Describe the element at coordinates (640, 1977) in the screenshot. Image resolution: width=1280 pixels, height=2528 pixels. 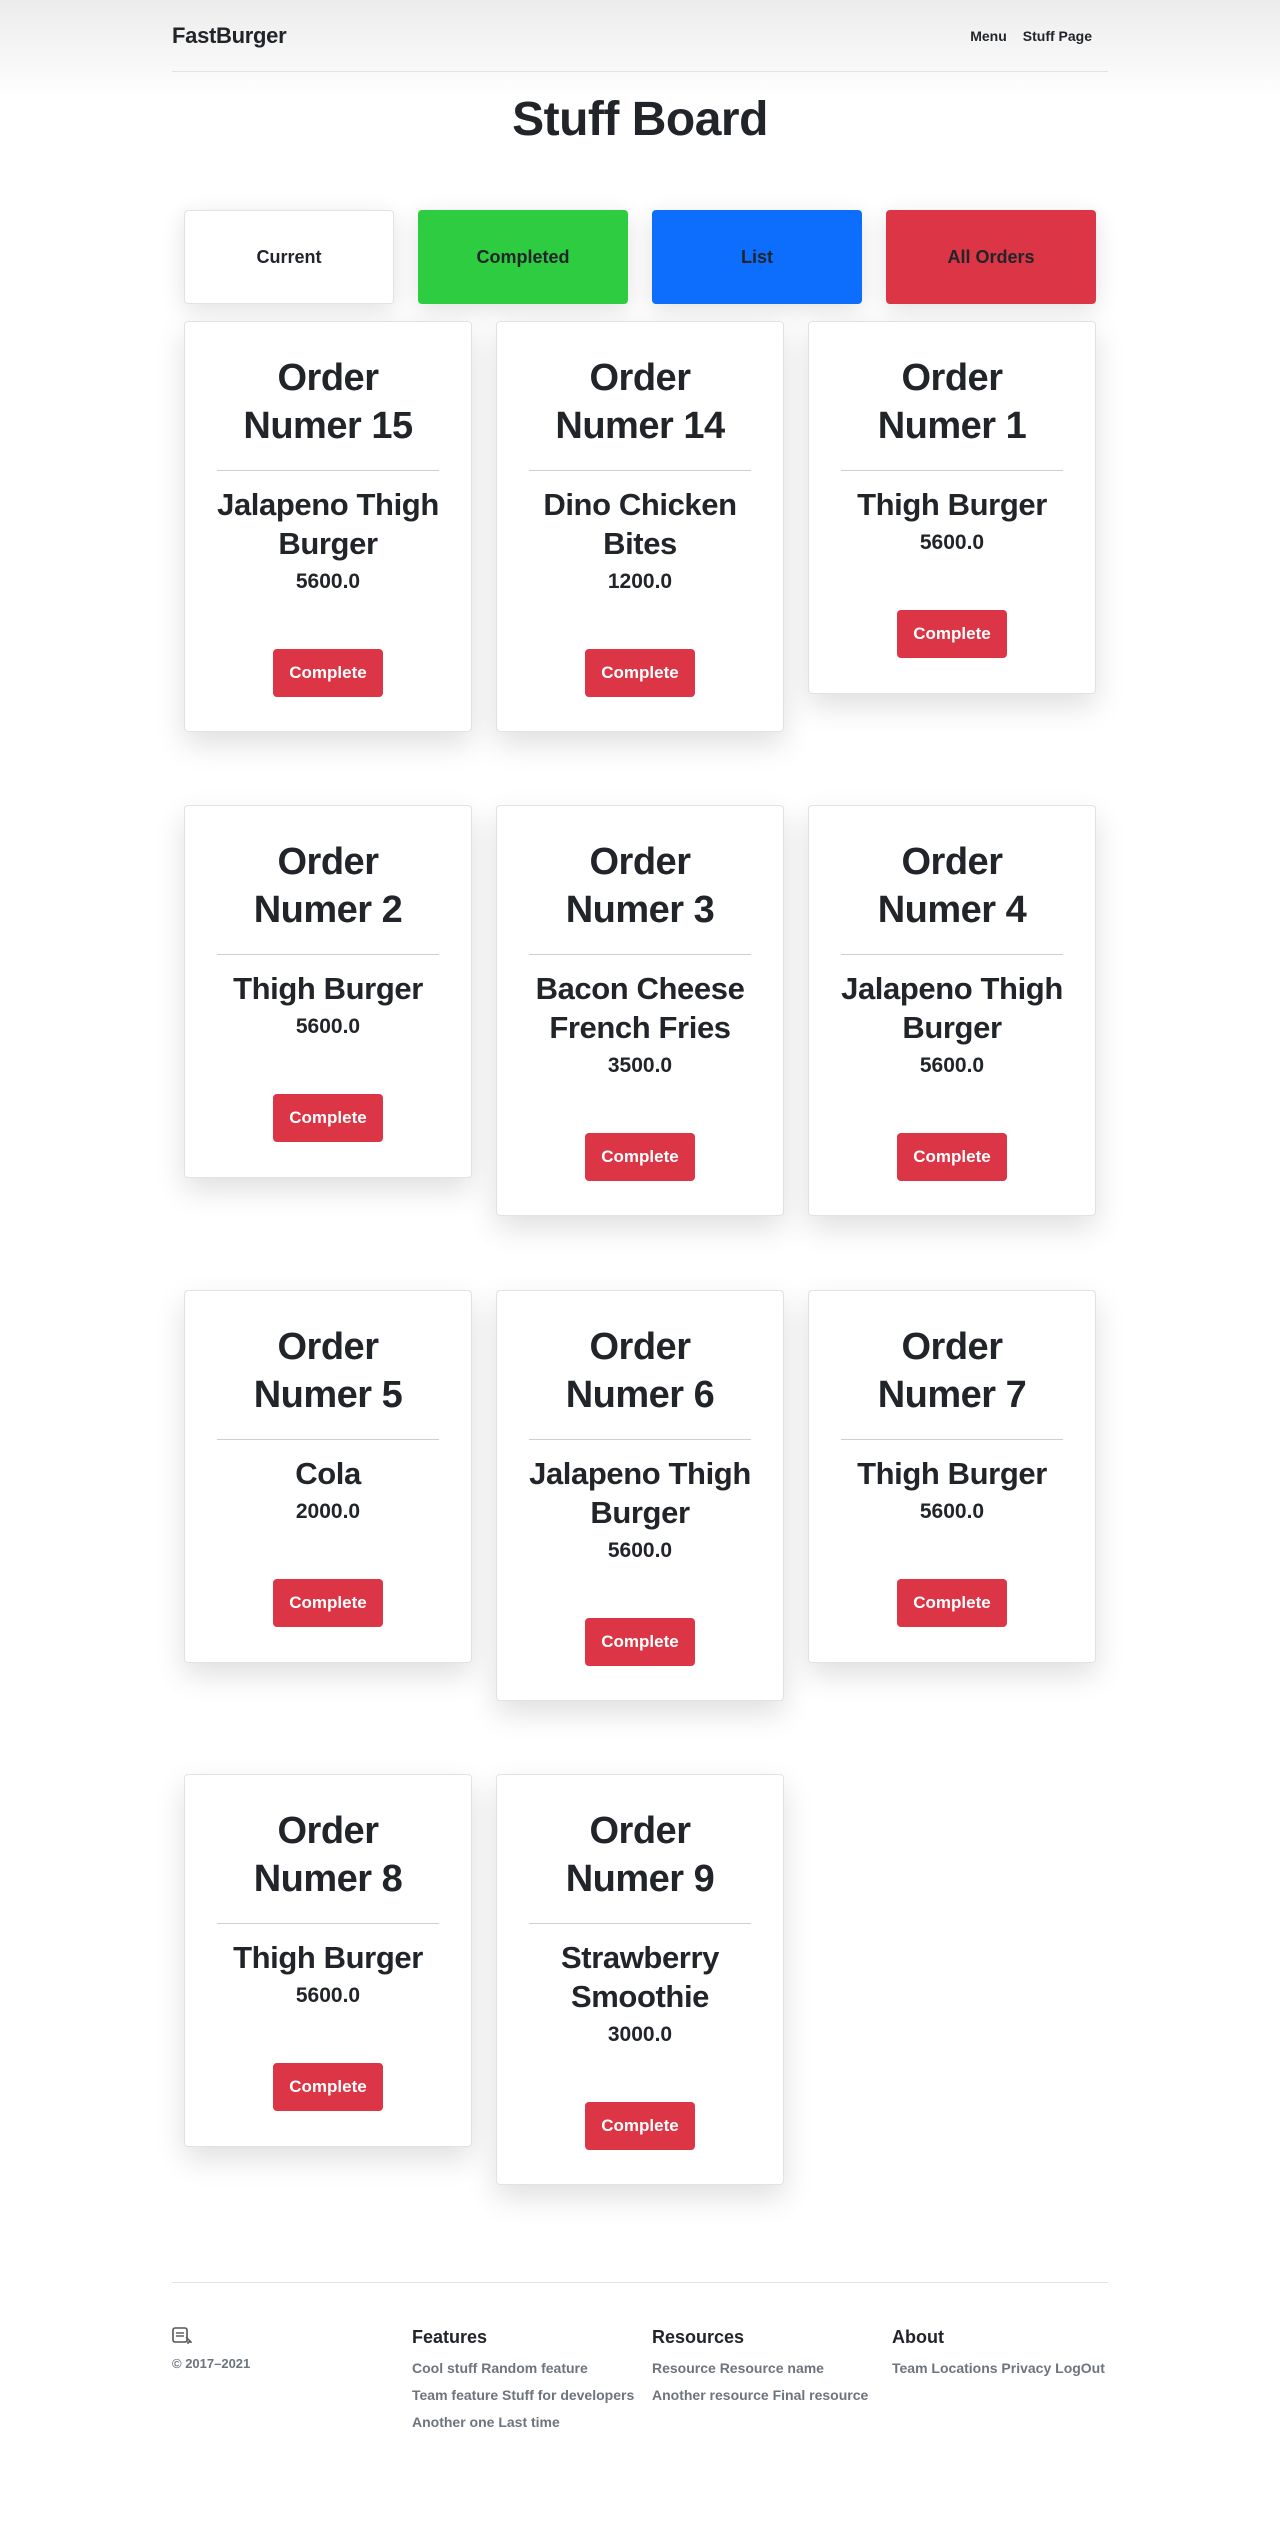
I see `order-item-name: Strawberry Smoothie` at that location.